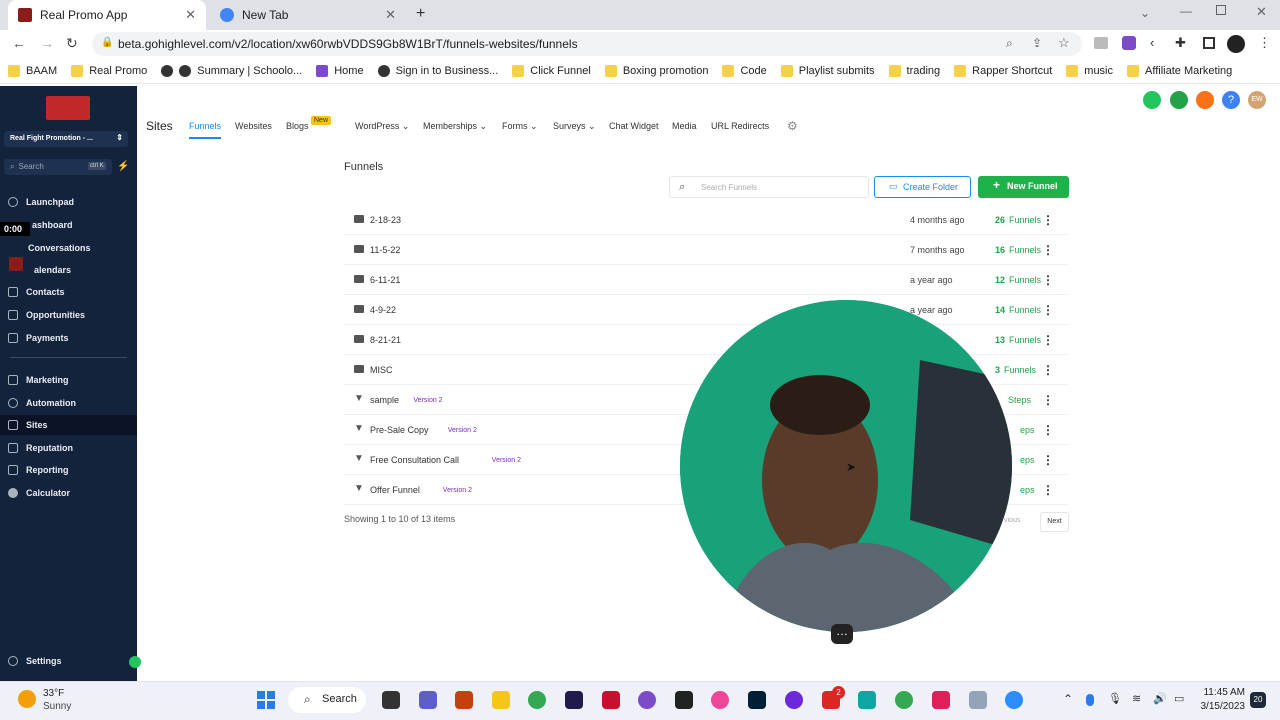 This screenshot has width=1280, height=720. What do you see at coordinates (792, 126) in the screenshot?
I see `settings-gear-icon: ⚙` at bounding box center [792, 126].